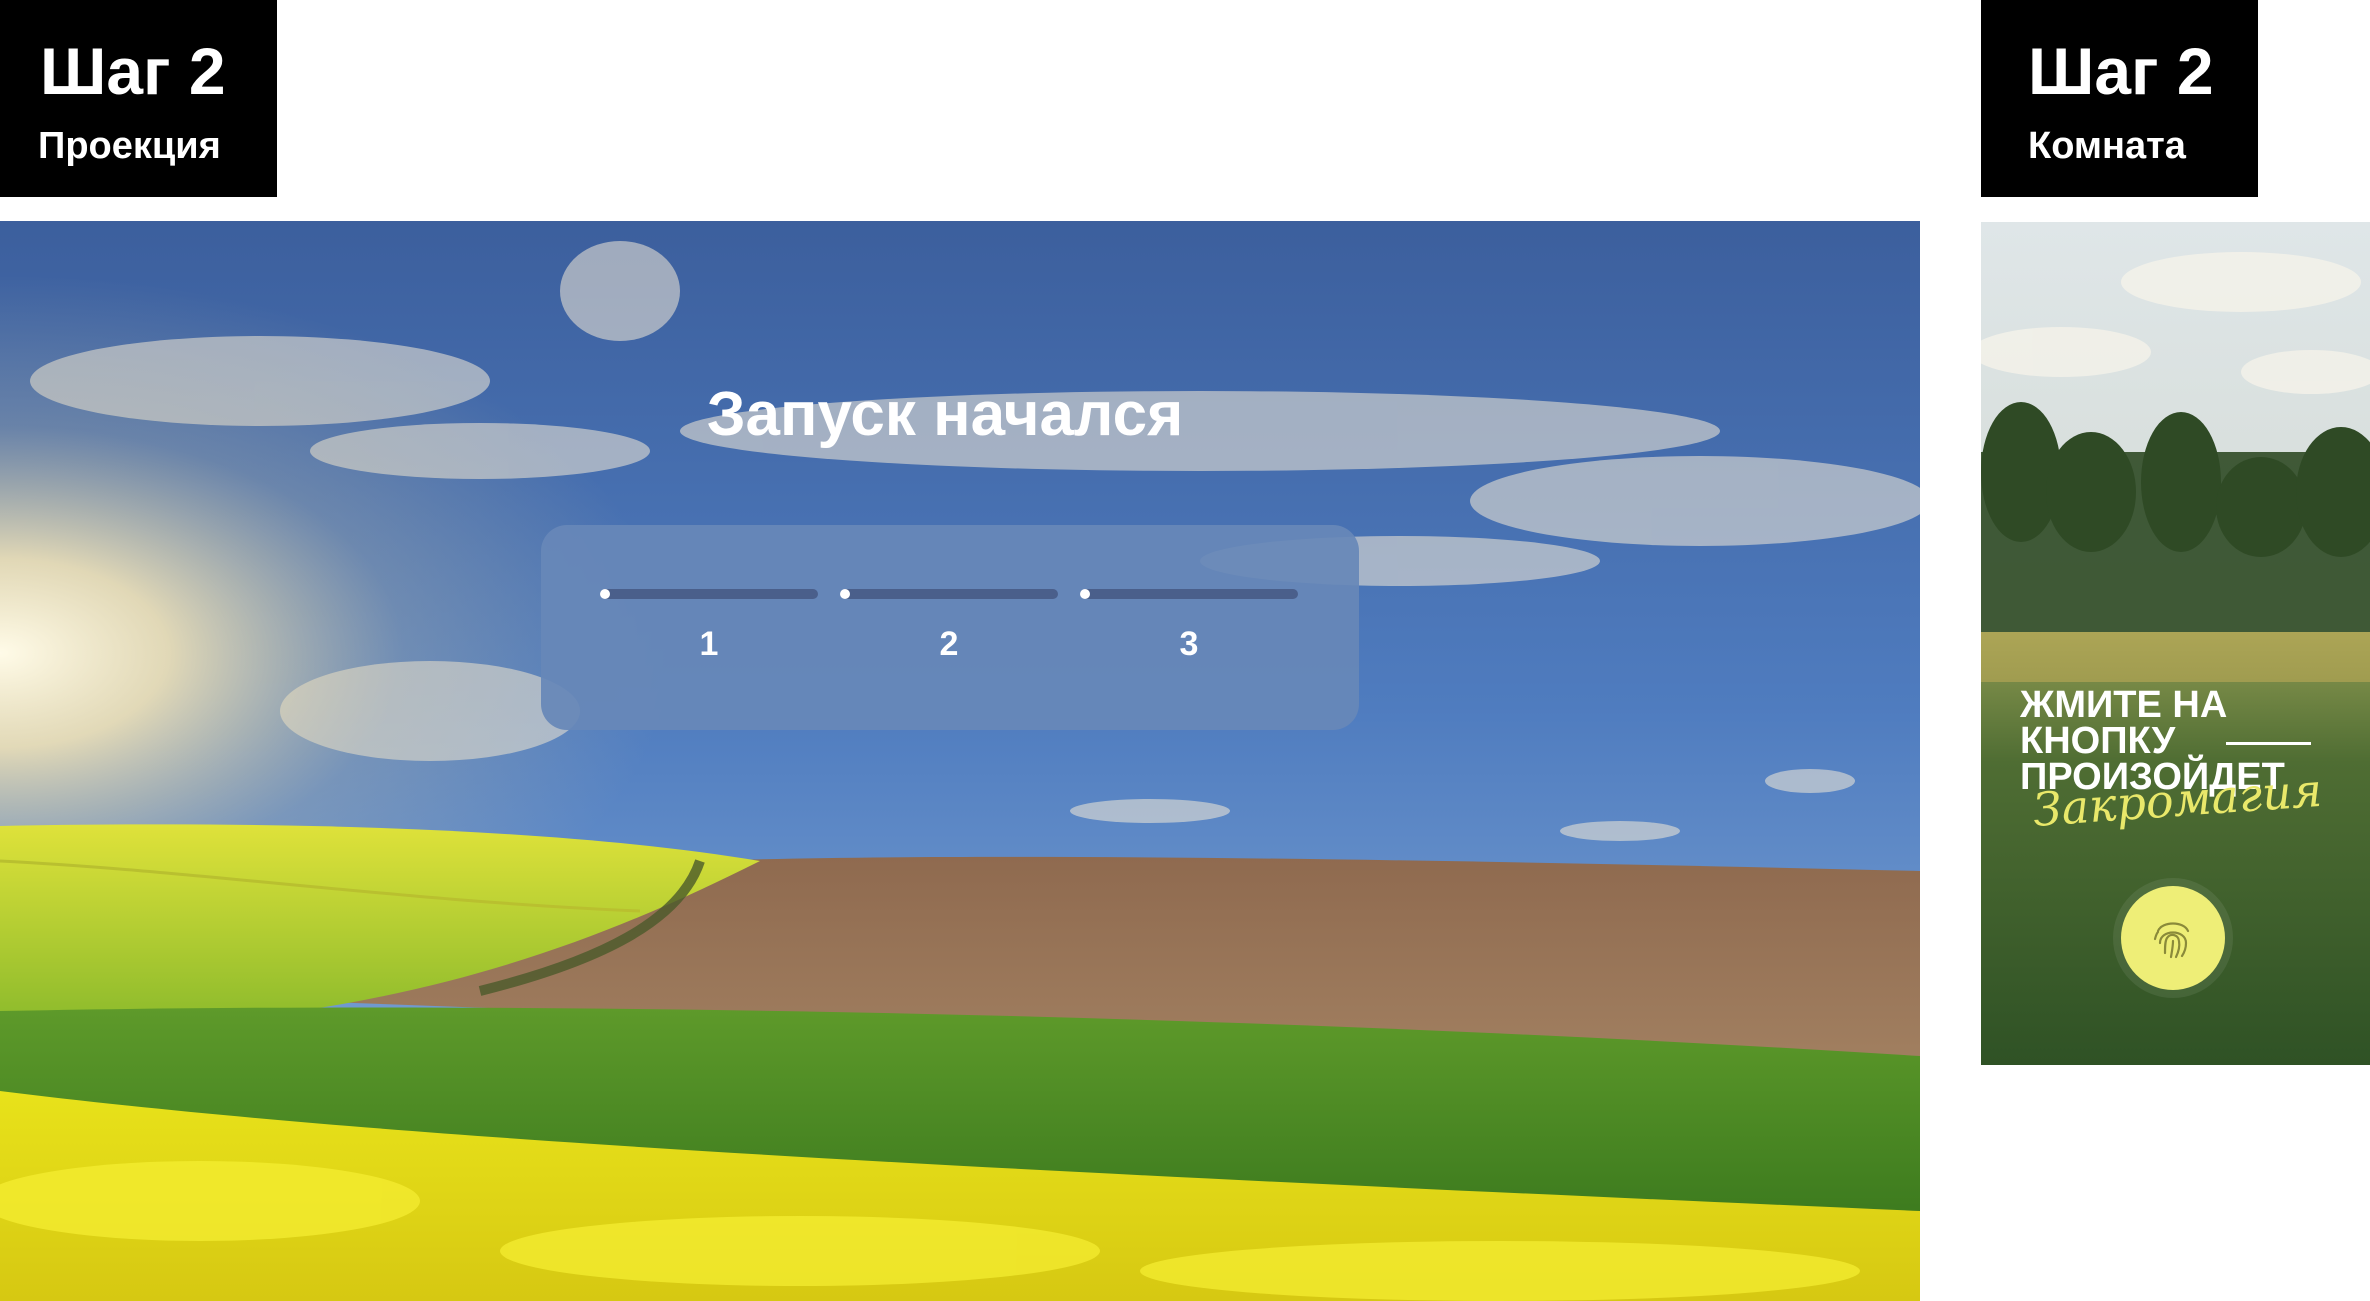  What do you see at coordinates (2107, 146) in the screenshot?
I see `step-subtitle: Комната` at bounding box center [2107, 146].